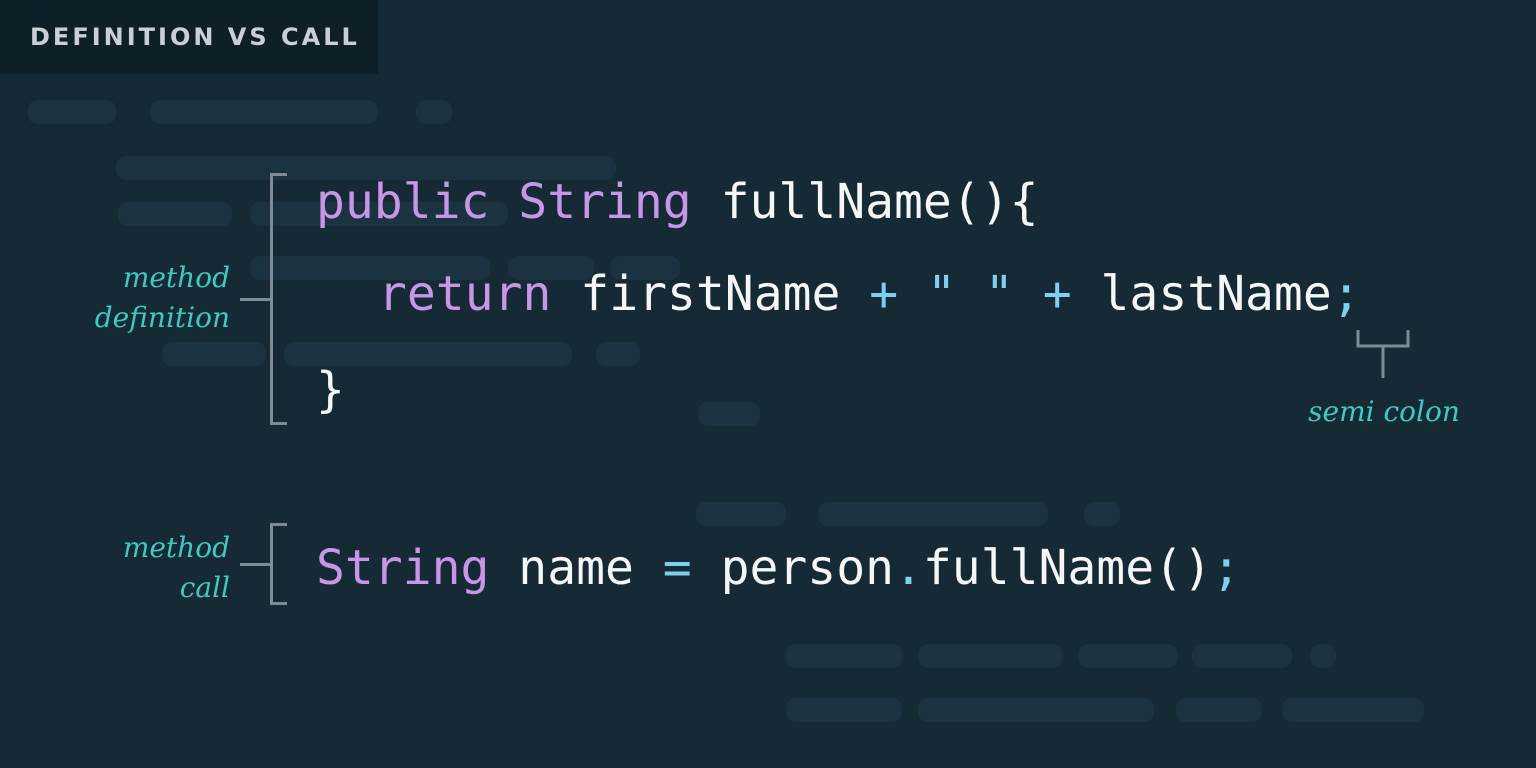 The height and width of the screenshot is (768, 1536). I want to click on keyword-return: return, so click(465, 294).